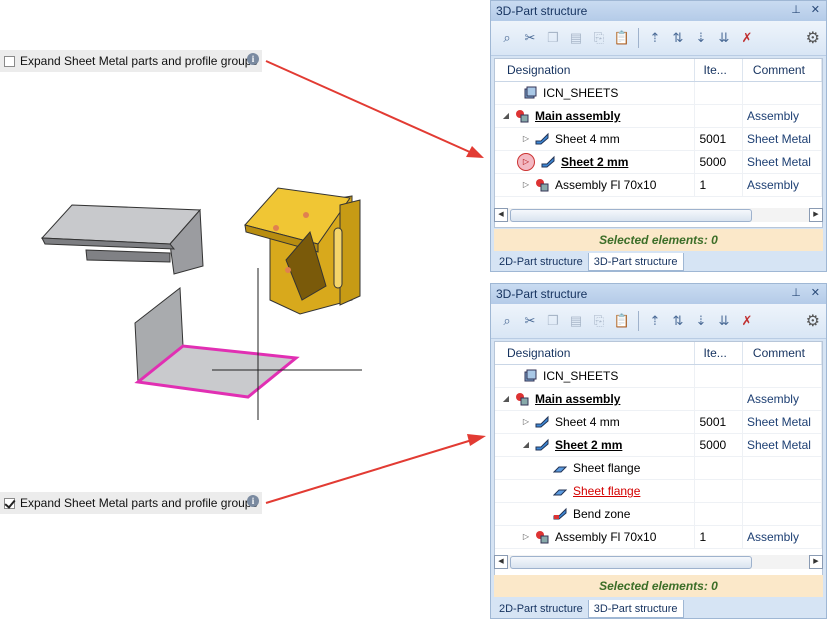 The height and width of the screenshot is (619, 827). I want to click on assembly-root-icon, so click(530, 375).